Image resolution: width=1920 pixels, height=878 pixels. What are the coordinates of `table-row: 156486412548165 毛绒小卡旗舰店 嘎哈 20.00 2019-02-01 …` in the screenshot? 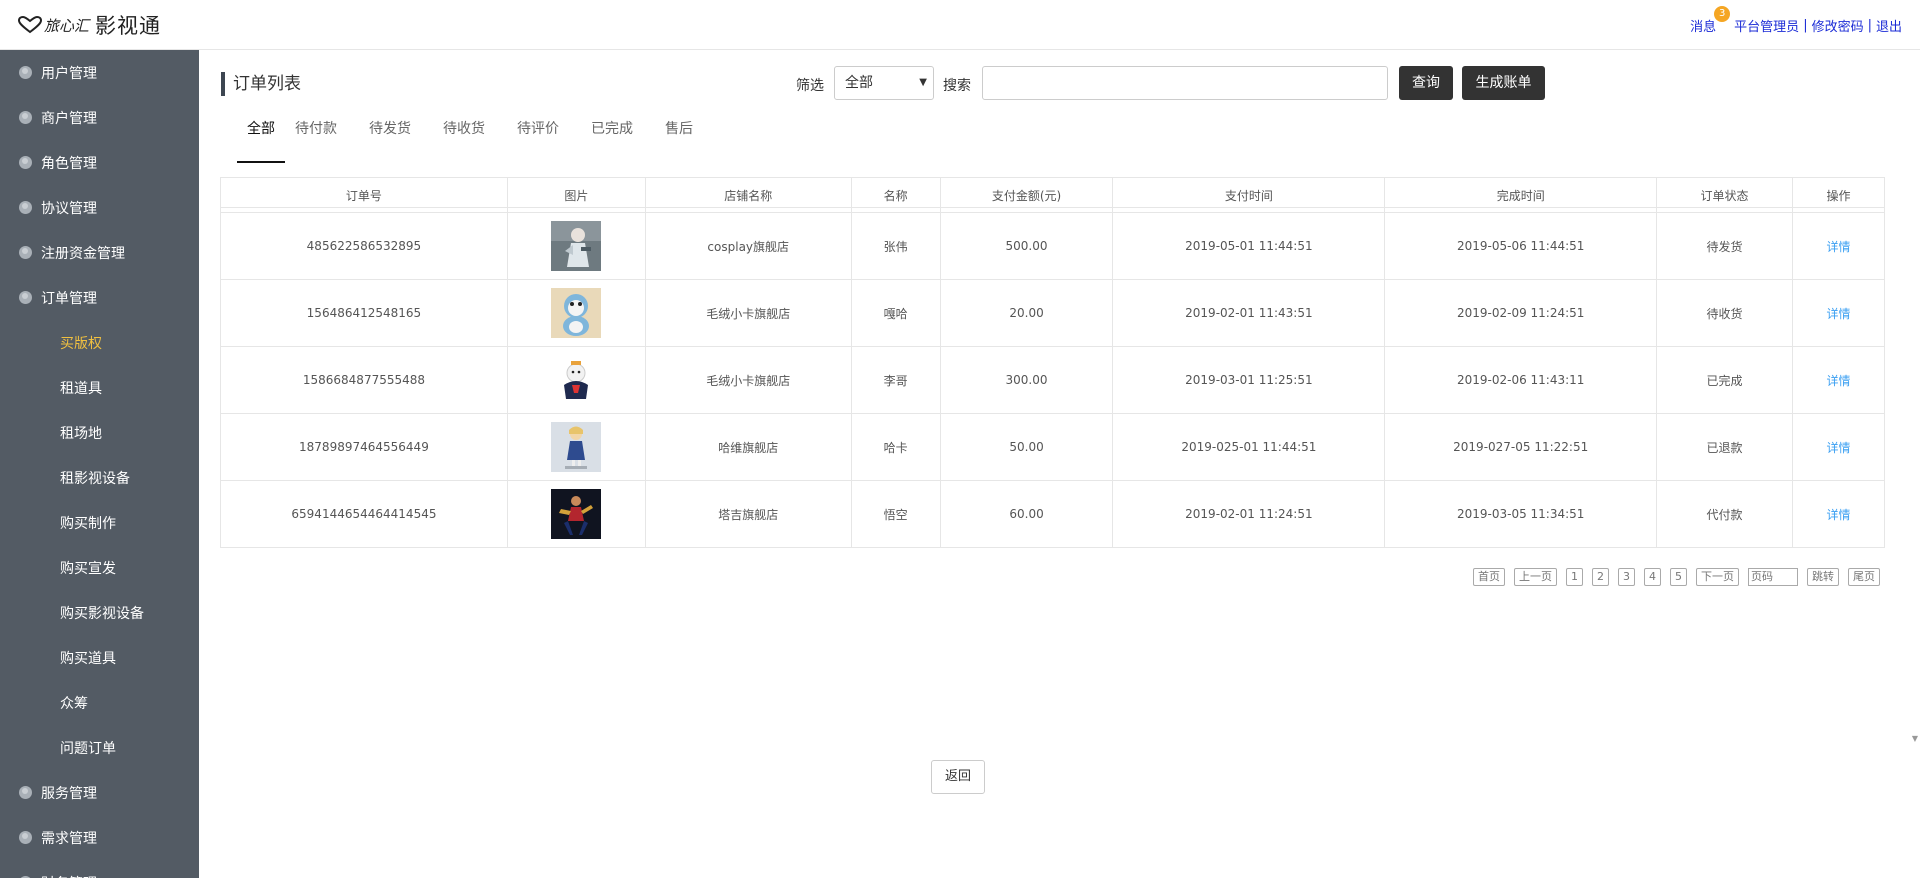 It's located at (1052, 313).